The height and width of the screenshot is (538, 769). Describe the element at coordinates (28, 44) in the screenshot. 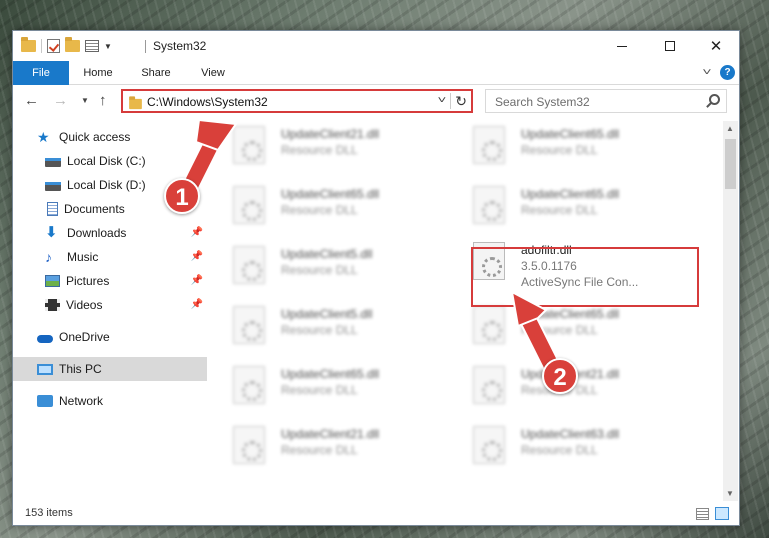

I see `folder-icon` at that location.